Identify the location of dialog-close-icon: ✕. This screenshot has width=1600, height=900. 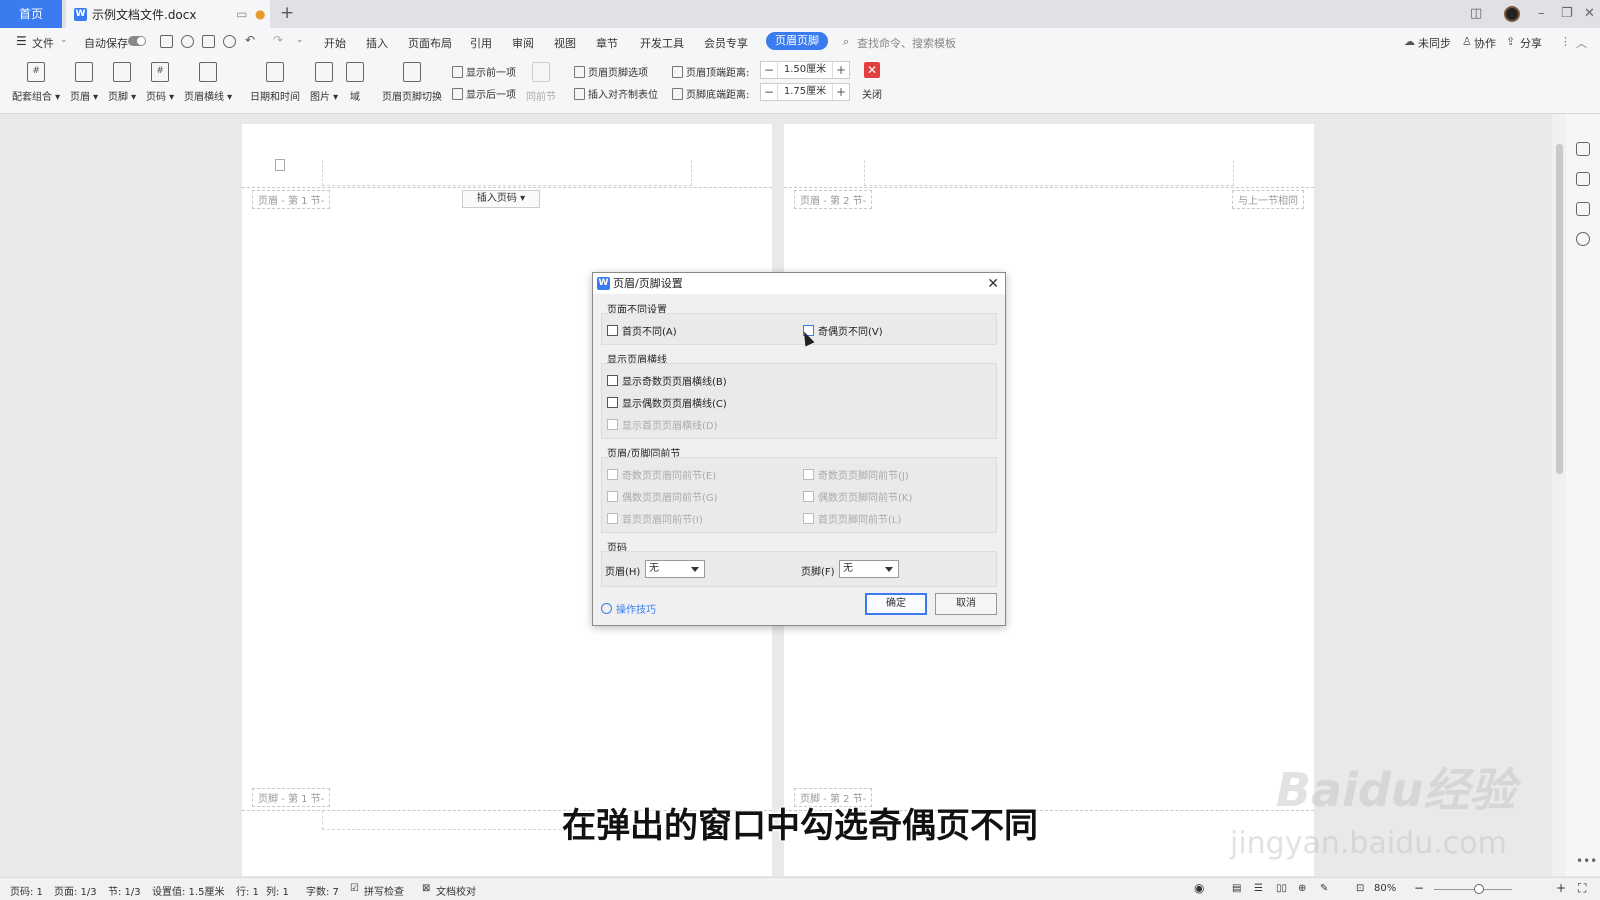
(993, 284).